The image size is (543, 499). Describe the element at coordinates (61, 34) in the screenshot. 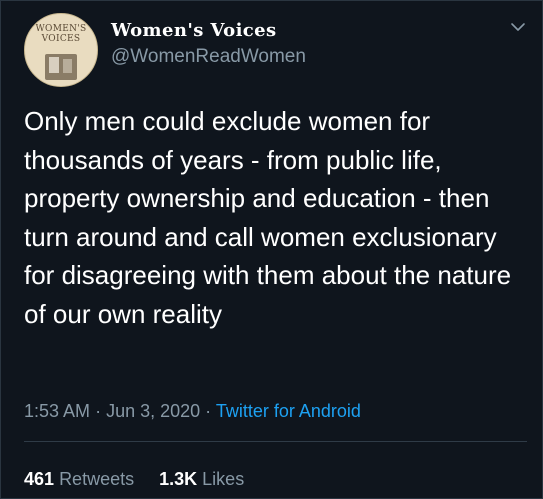

I see `avatar-logo-text: WOMEN'S VOICES` at that location.